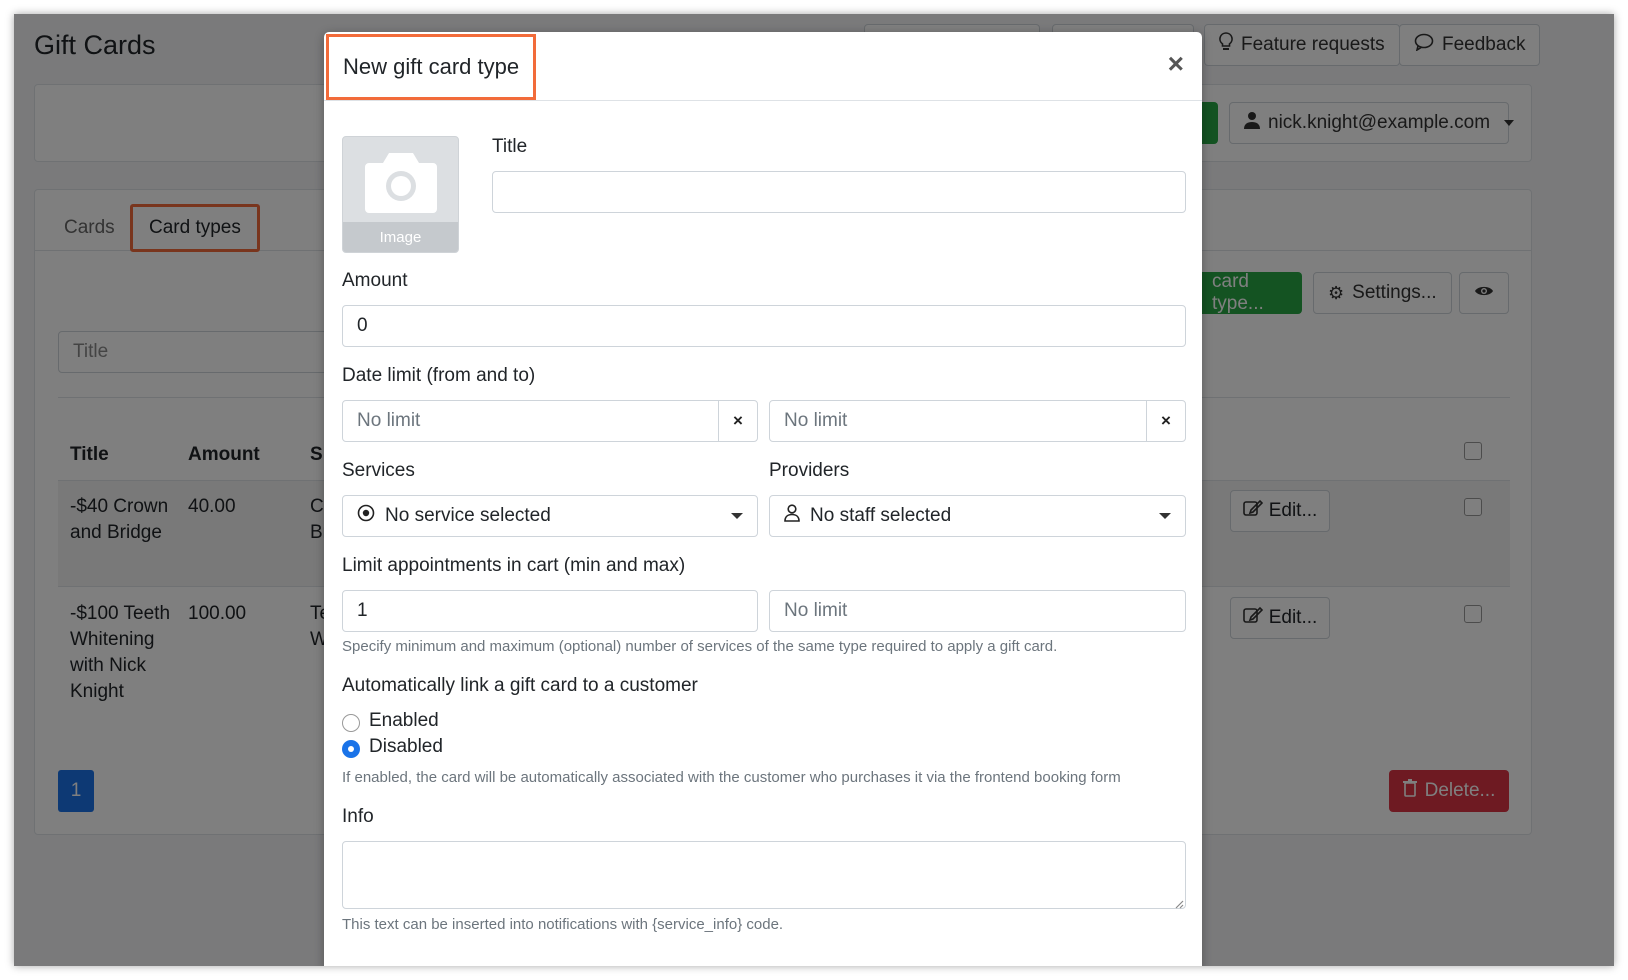 This screenshot has height=980, width=1628. I want to click on date-to-placeholder: No limit, so click(816, 420).